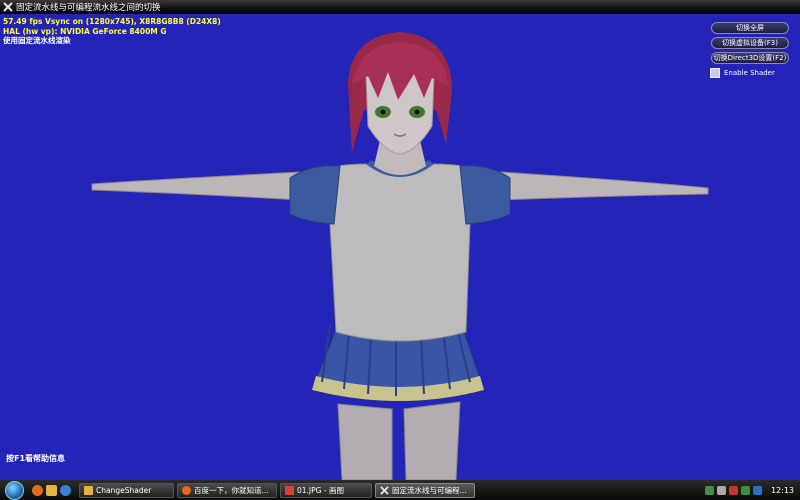 The height and width of the screenshot is (500, 800). I want to click on start-button, so click(14, 490).